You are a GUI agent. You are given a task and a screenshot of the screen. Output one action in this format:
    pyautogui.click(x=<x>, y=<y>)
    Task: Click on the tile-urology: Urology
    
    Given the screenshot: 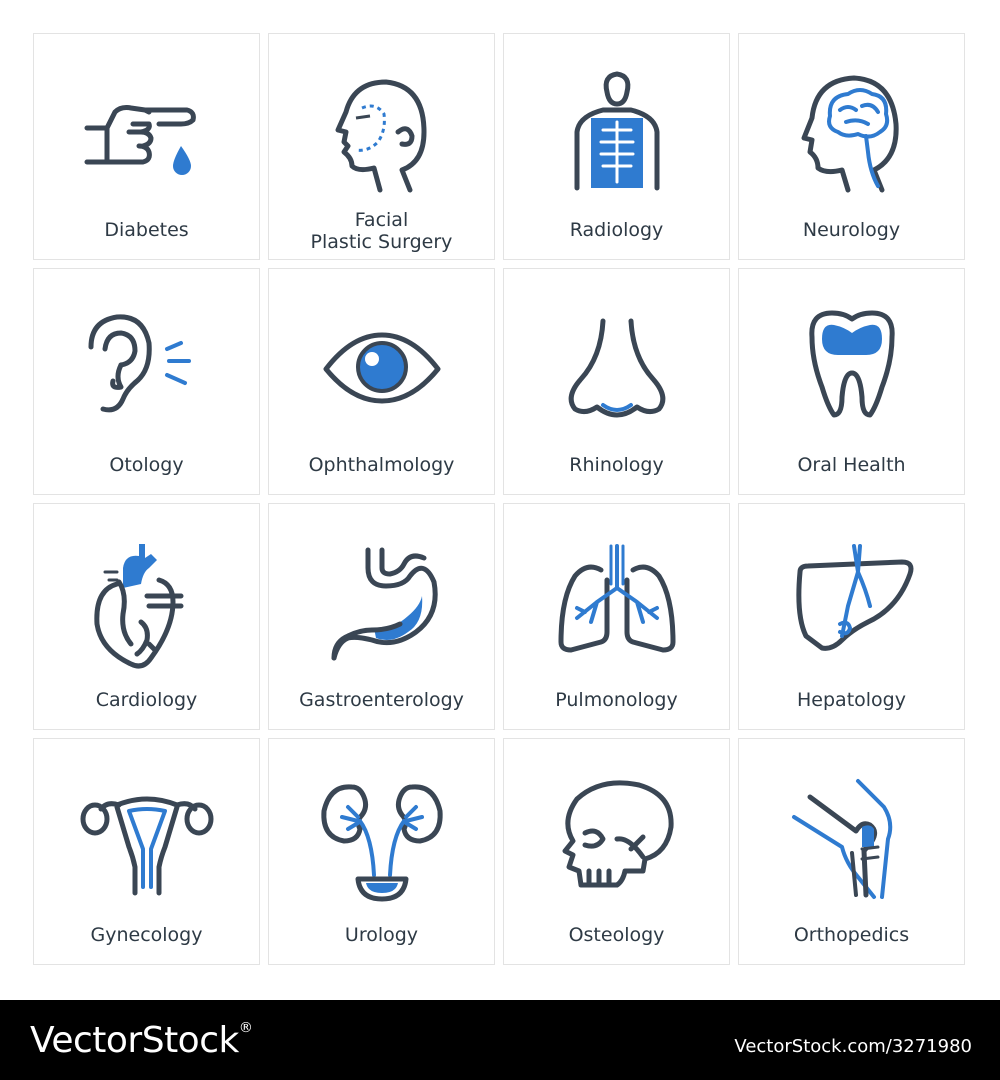 What is the action you would take?
    pyautogui.click(x=381, y=851)
    